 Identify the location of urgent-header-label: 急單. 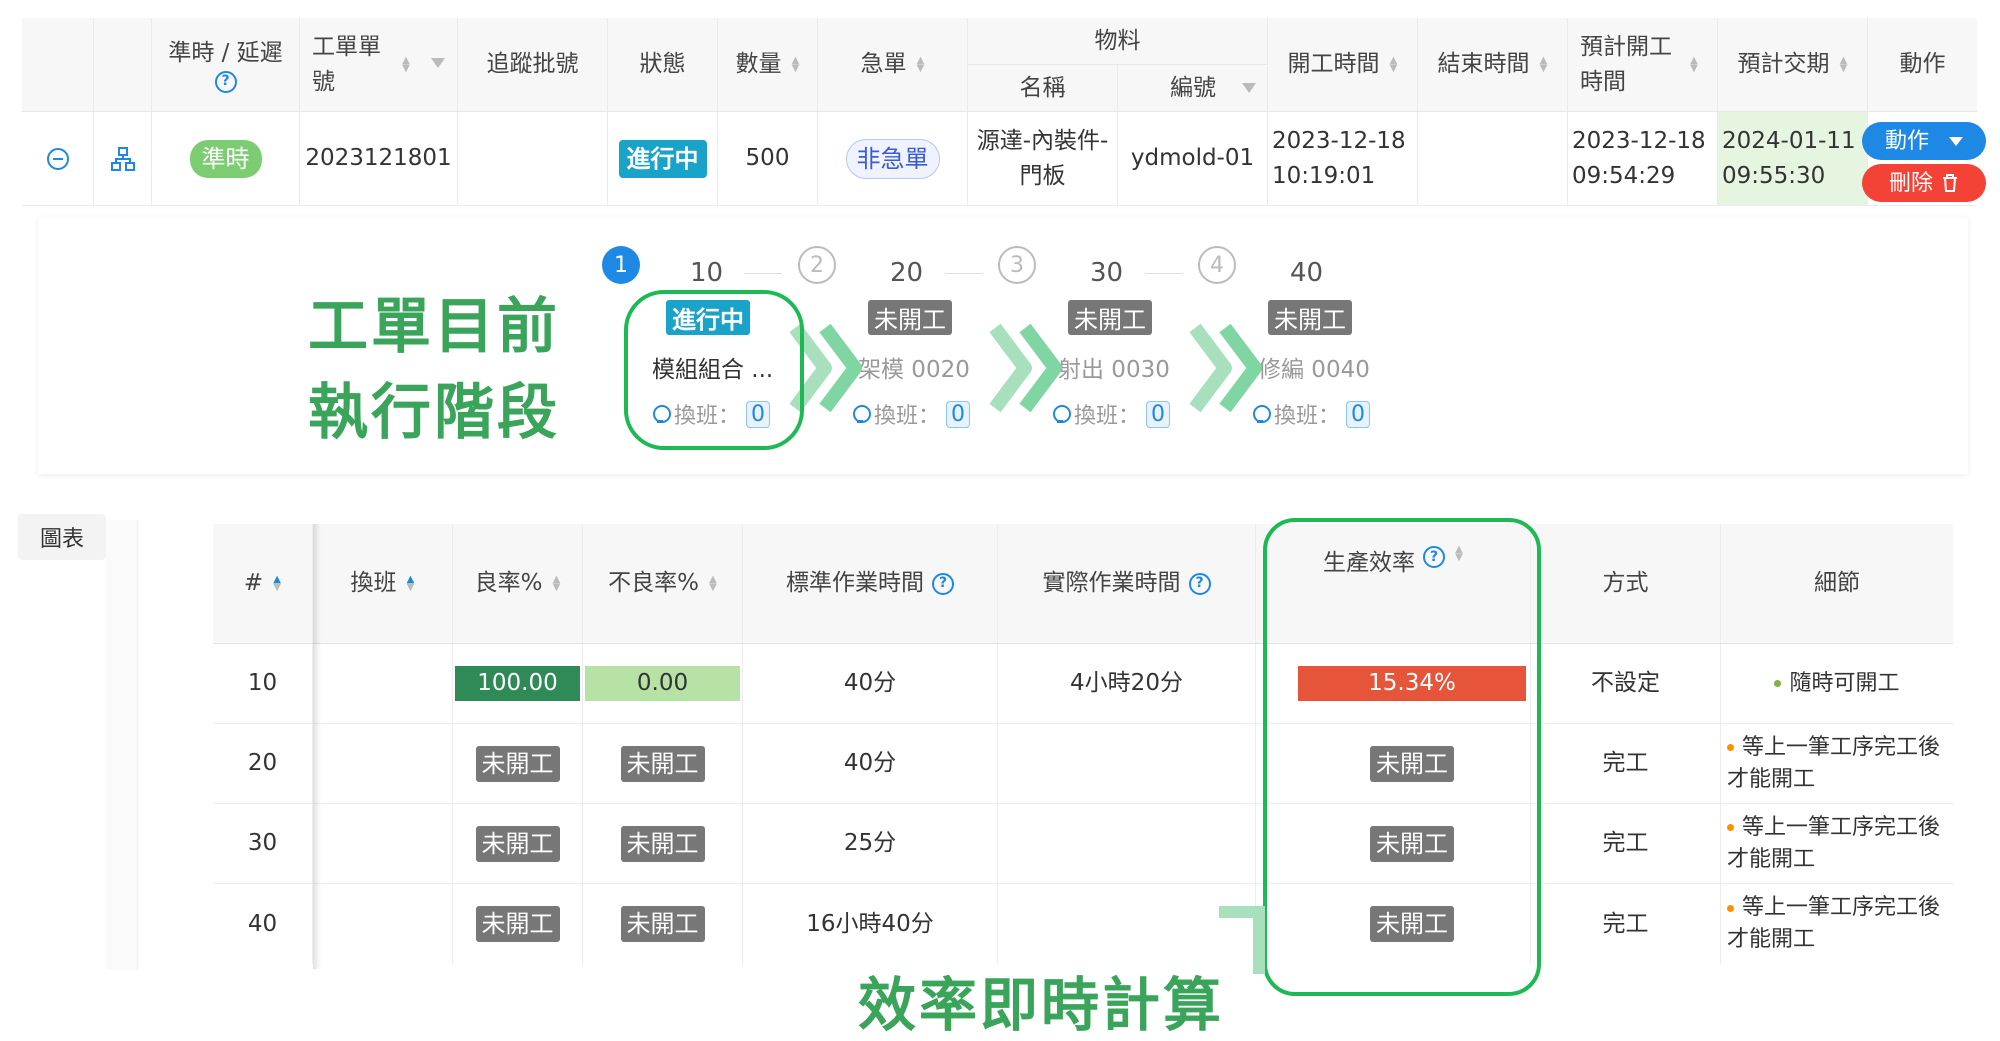
(883, 64).